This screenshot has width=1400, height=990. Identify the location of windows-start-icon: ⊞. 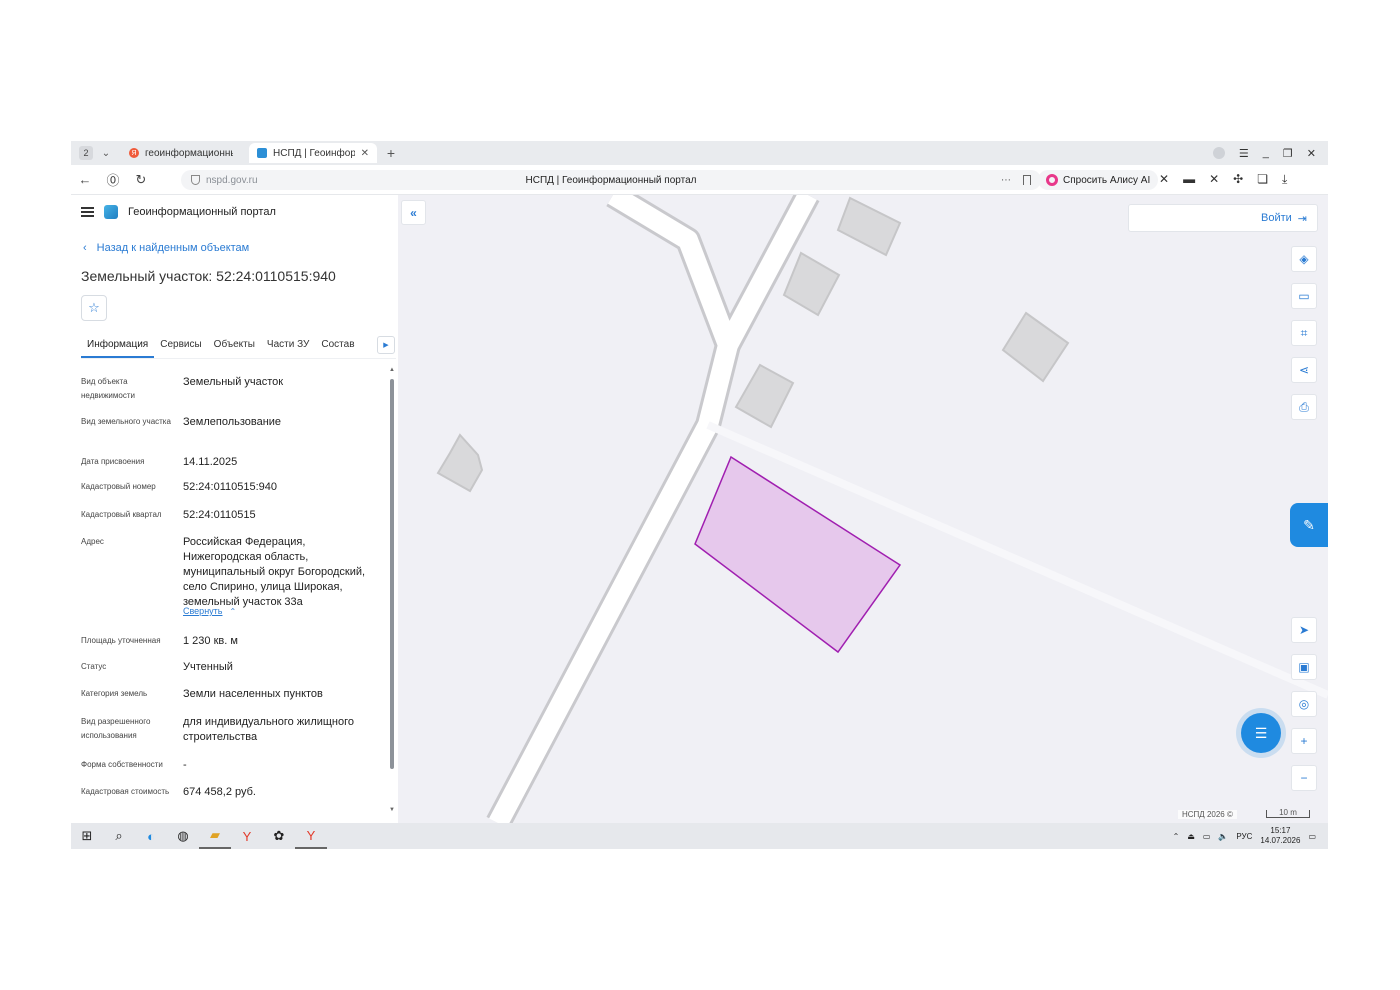
(87, 836).